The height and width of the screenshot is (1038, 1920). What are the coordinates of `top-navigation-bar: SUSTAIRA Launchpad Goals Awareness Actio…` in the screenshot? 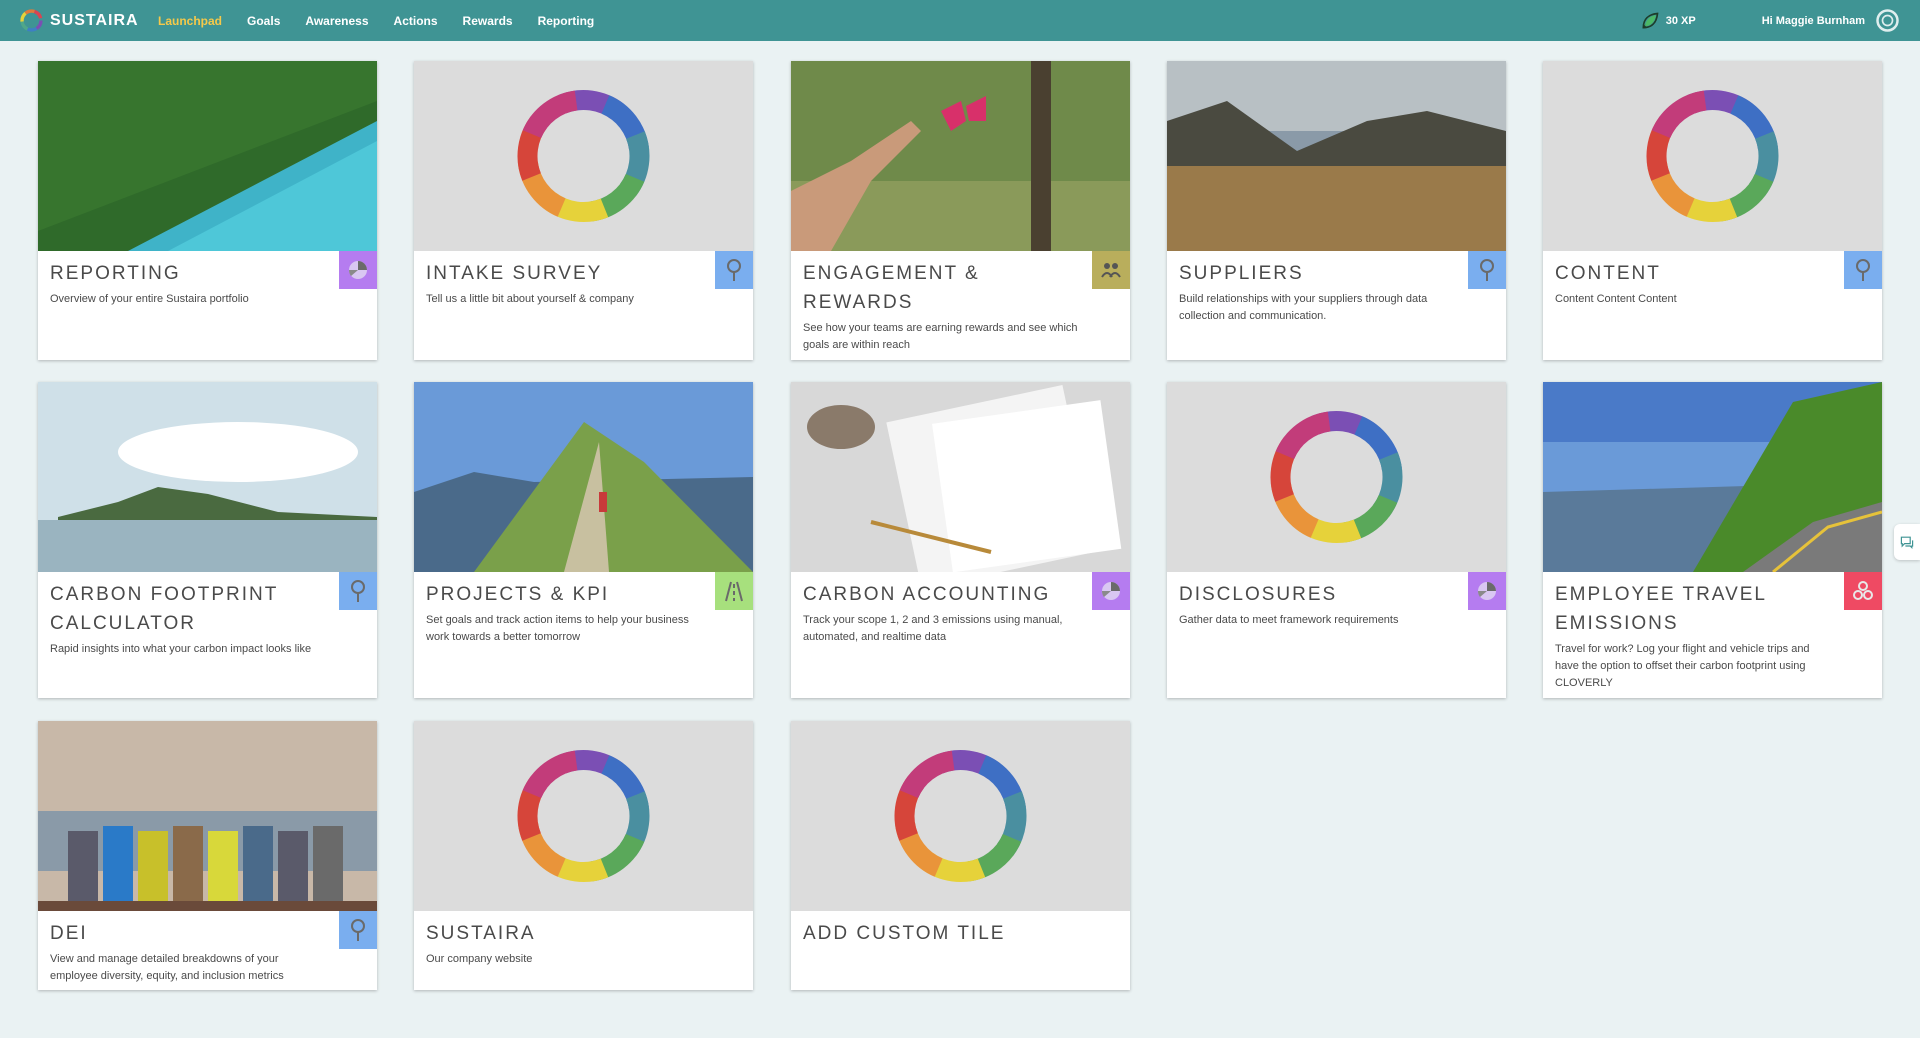 It's located at (960, 20).